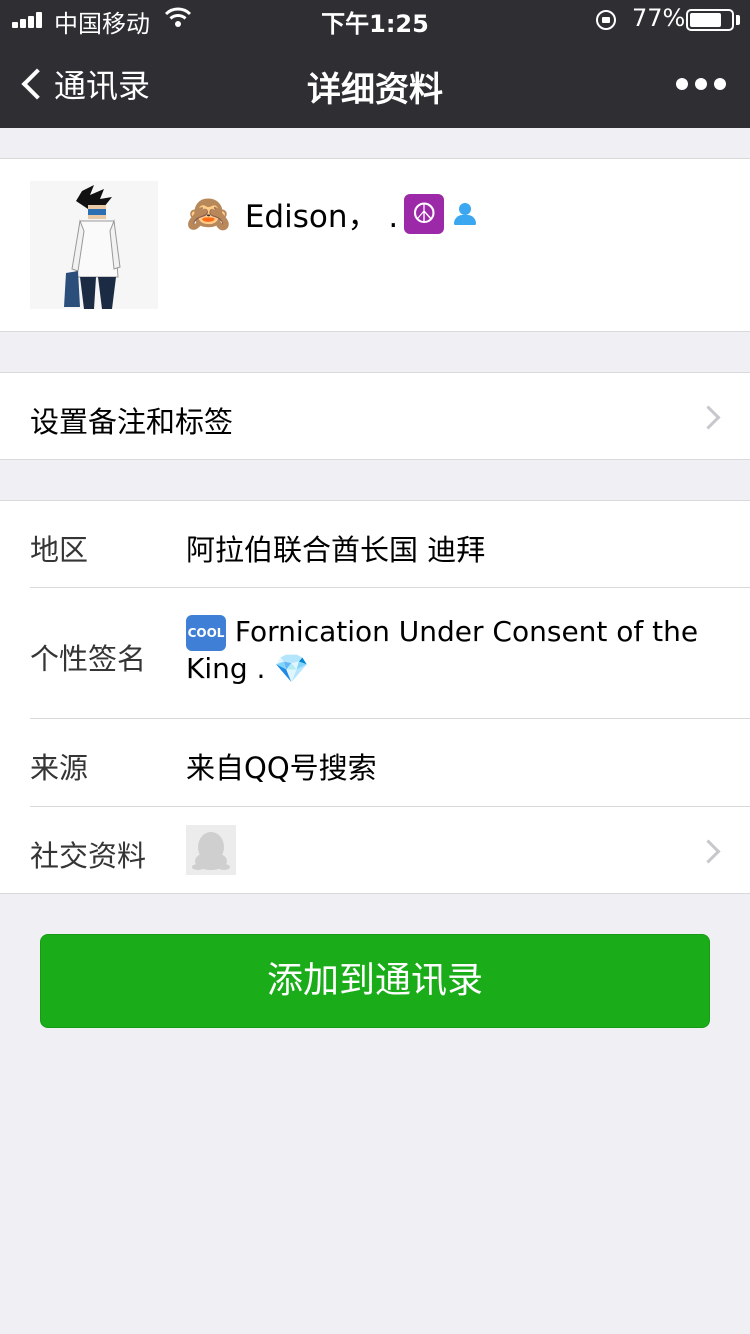 This screenshot has height=1334, width=750. What do you see at coordinates (88, 659) in the screenshot?
I see `signature-label: 个性签名` at bounding box center [88, 659].